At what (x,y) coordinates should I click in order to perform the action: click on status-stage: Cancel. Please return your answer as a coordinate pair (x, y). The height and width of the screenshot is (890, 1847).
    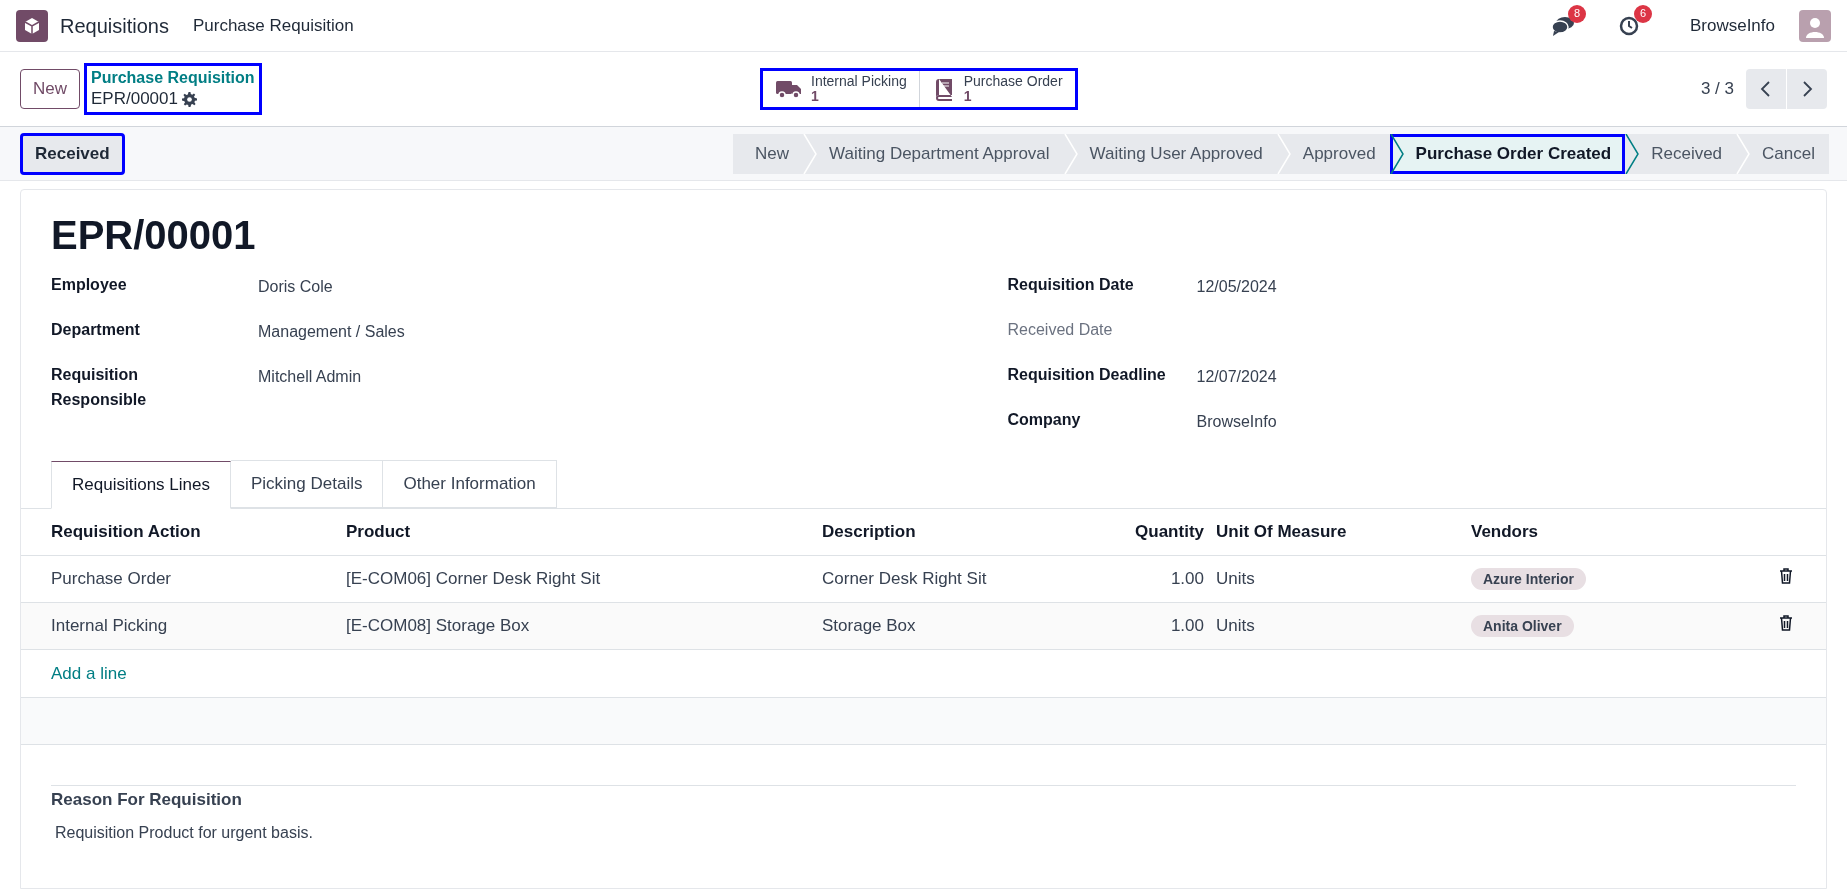
    Looking at the image, I should click on (1782, 153).